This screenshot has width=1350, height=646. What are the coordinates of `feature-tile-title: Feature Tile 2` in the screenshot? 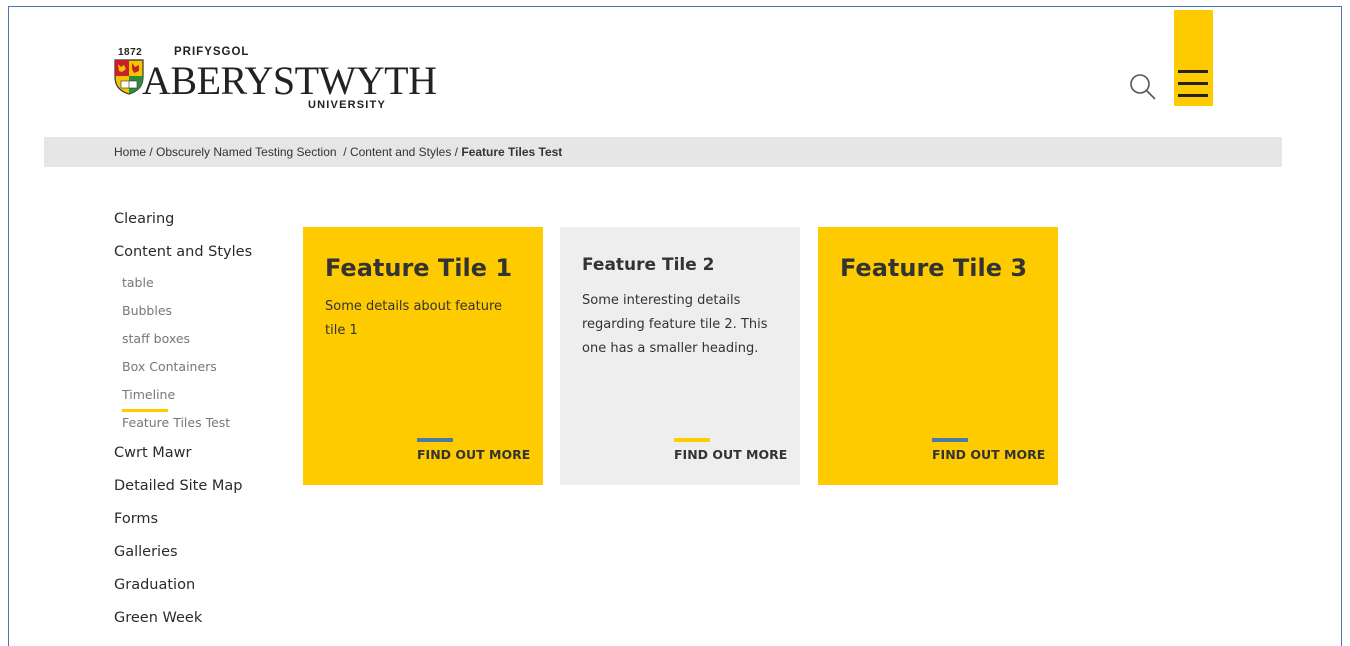 It's located at (648, 265).